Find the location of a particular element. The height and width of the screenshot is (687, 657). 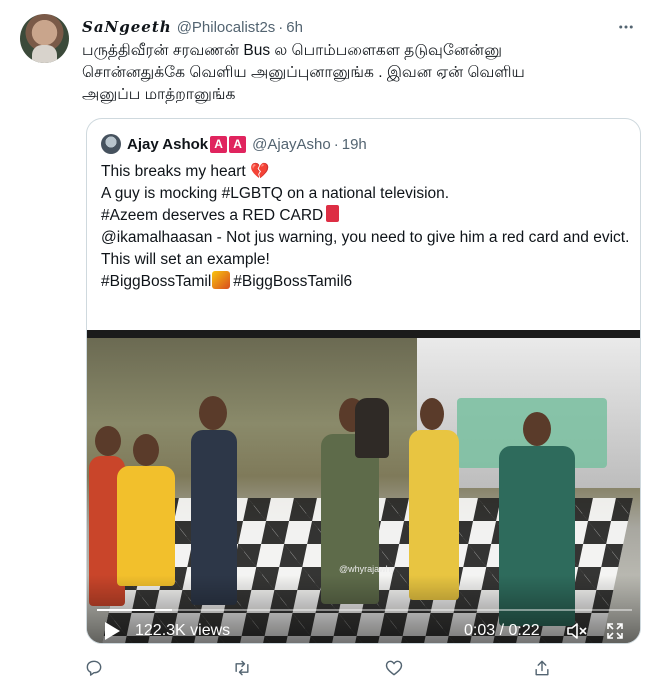

quoted-timestamp: 19h is located at coordinates (354, 144).